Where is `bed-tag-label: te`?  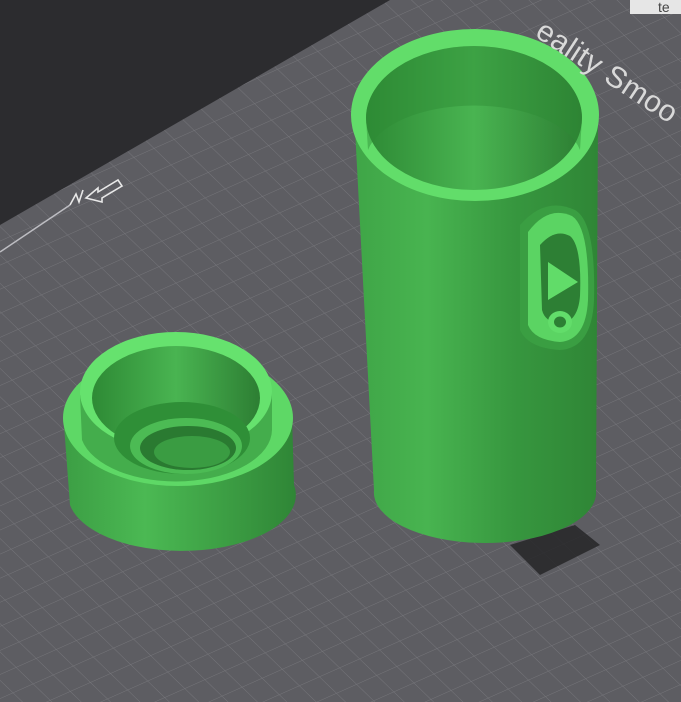
bed-tag-label: te is located at coordinates (655, 7).